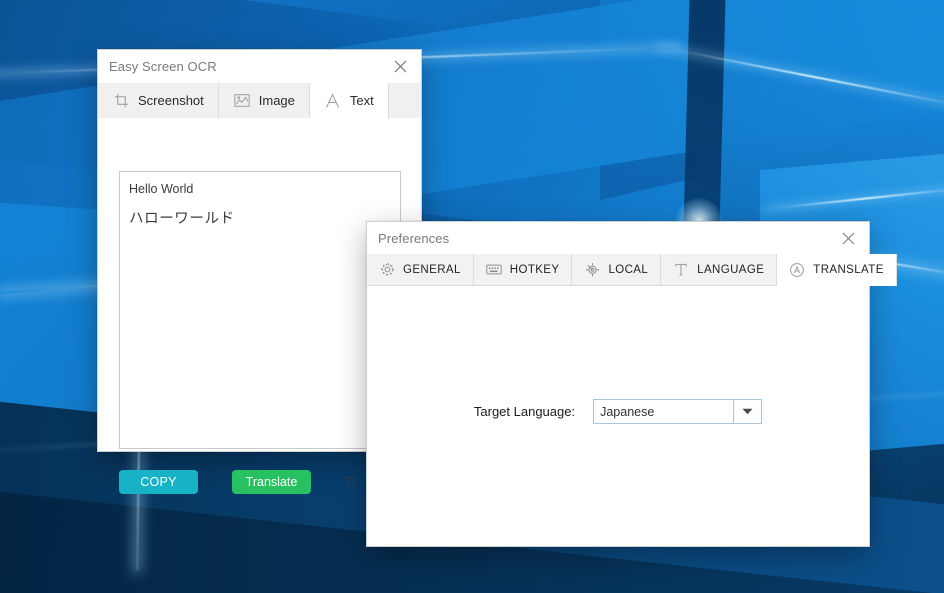 Image resolution: width=944 pixels, height=593 pixels. Describe the element at coordinates (747, 411) in the screenshot. I see `chevron-down-icon` at that location.